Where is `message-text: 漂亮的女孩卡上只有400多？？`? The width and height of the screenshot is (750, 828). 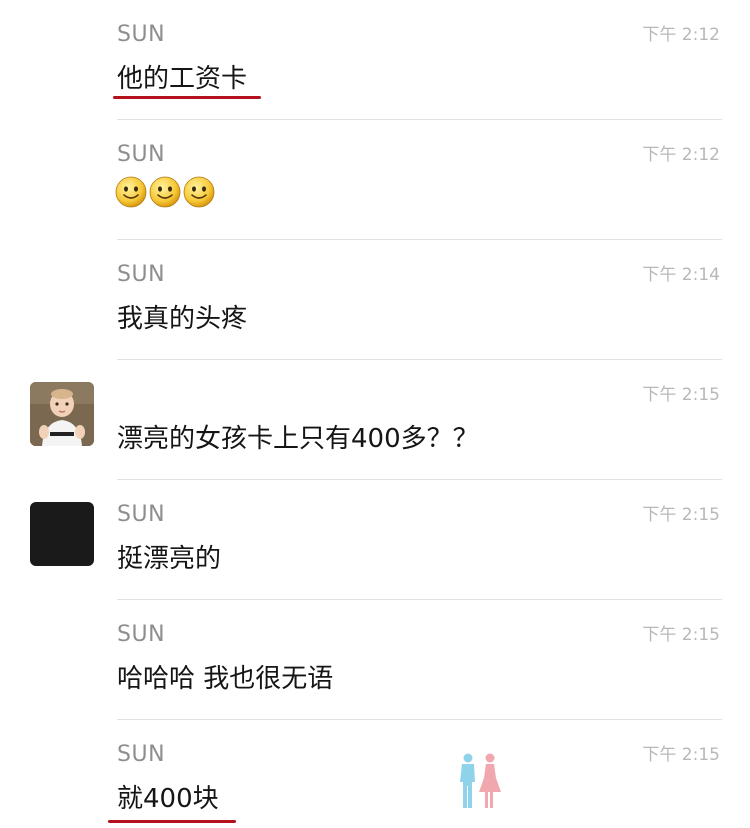
message-text: 漂亮的女孩卡上只有400多？？ is located at coordinates (298, 439).